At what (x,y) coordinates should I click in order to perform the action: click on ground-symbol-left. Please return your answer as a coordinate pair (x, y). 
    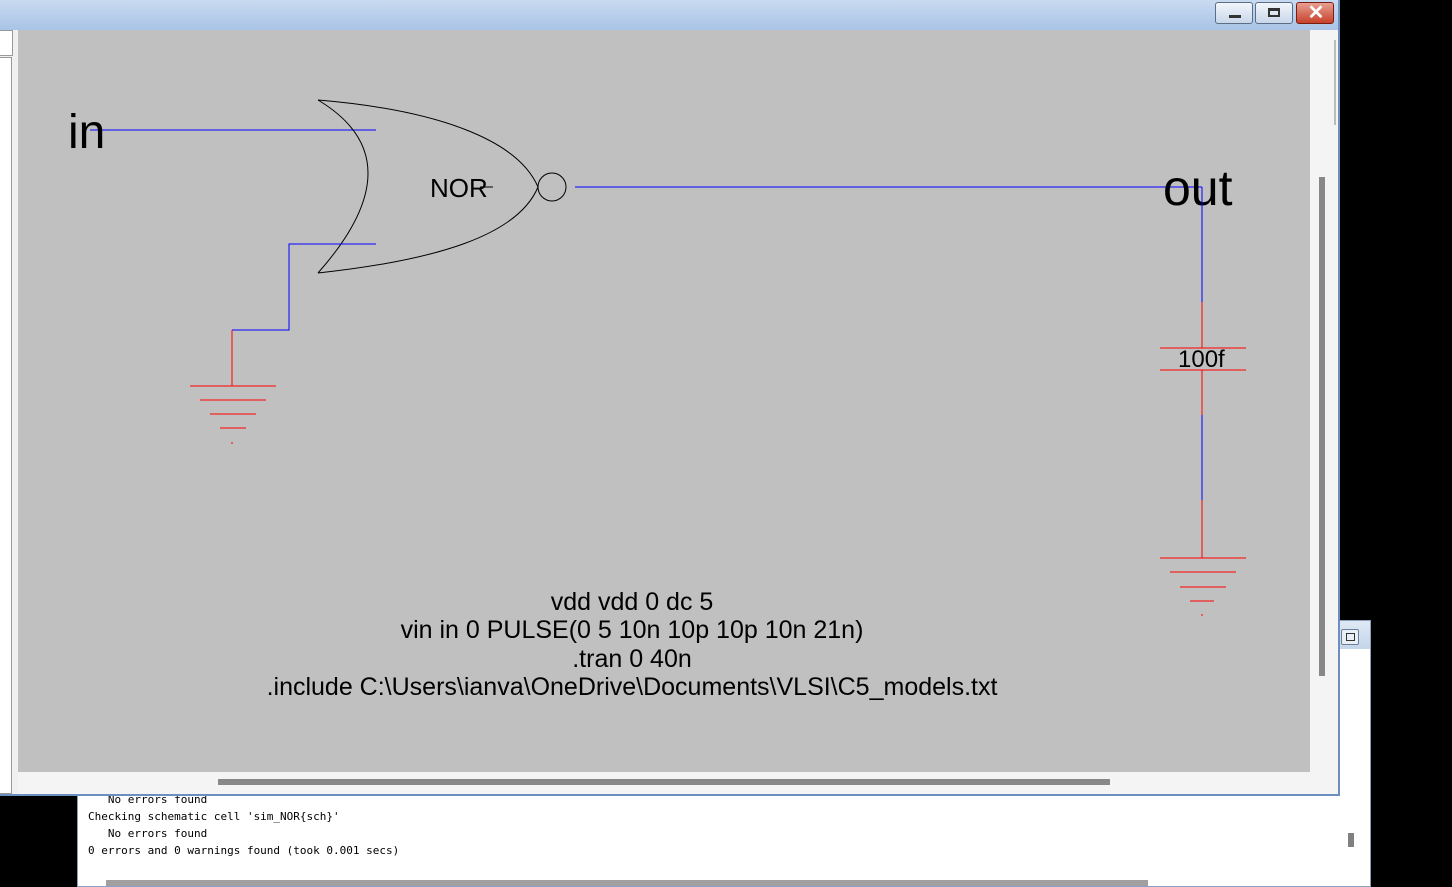
    Looking at the image, I should click on (233, 414).